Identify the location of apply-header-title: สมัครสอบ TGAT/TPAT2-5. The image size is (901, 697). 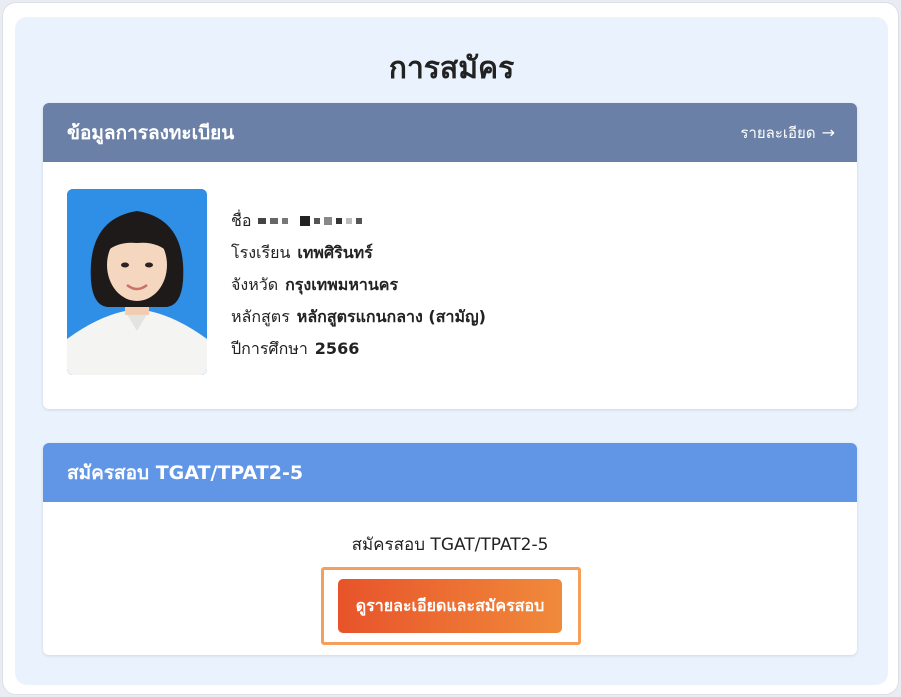
(185, 472).